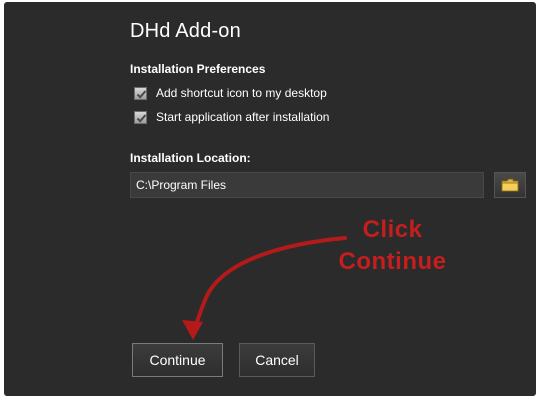 This screenshot has width=539, height=400. I want to click on continue-button: Continue, so click(177, 360).